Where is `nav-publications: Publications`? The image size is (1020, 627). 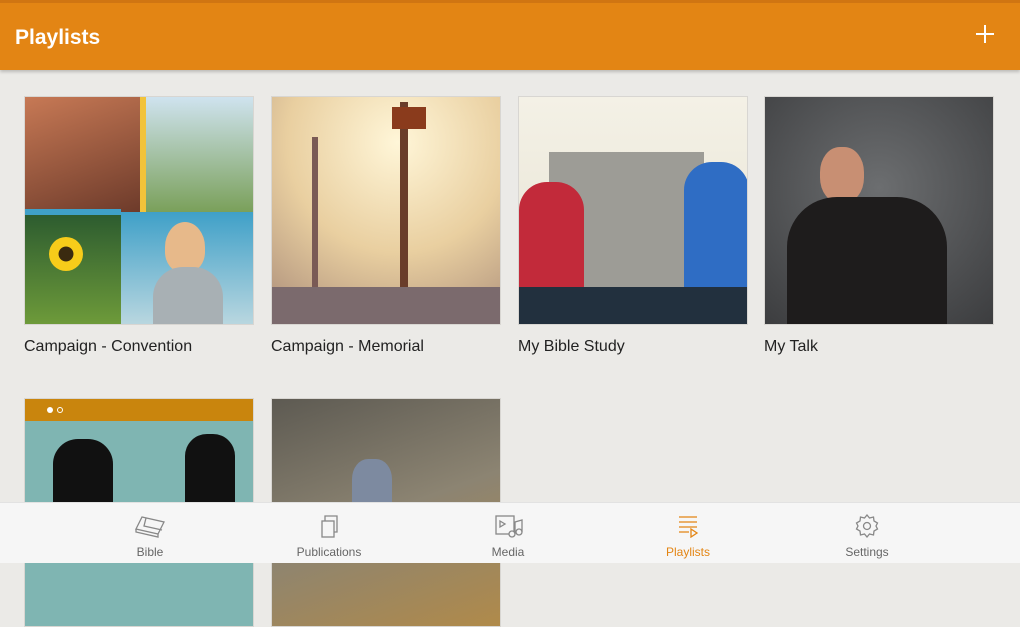
nav-publications: Publications is located at coordinates (329, 533).